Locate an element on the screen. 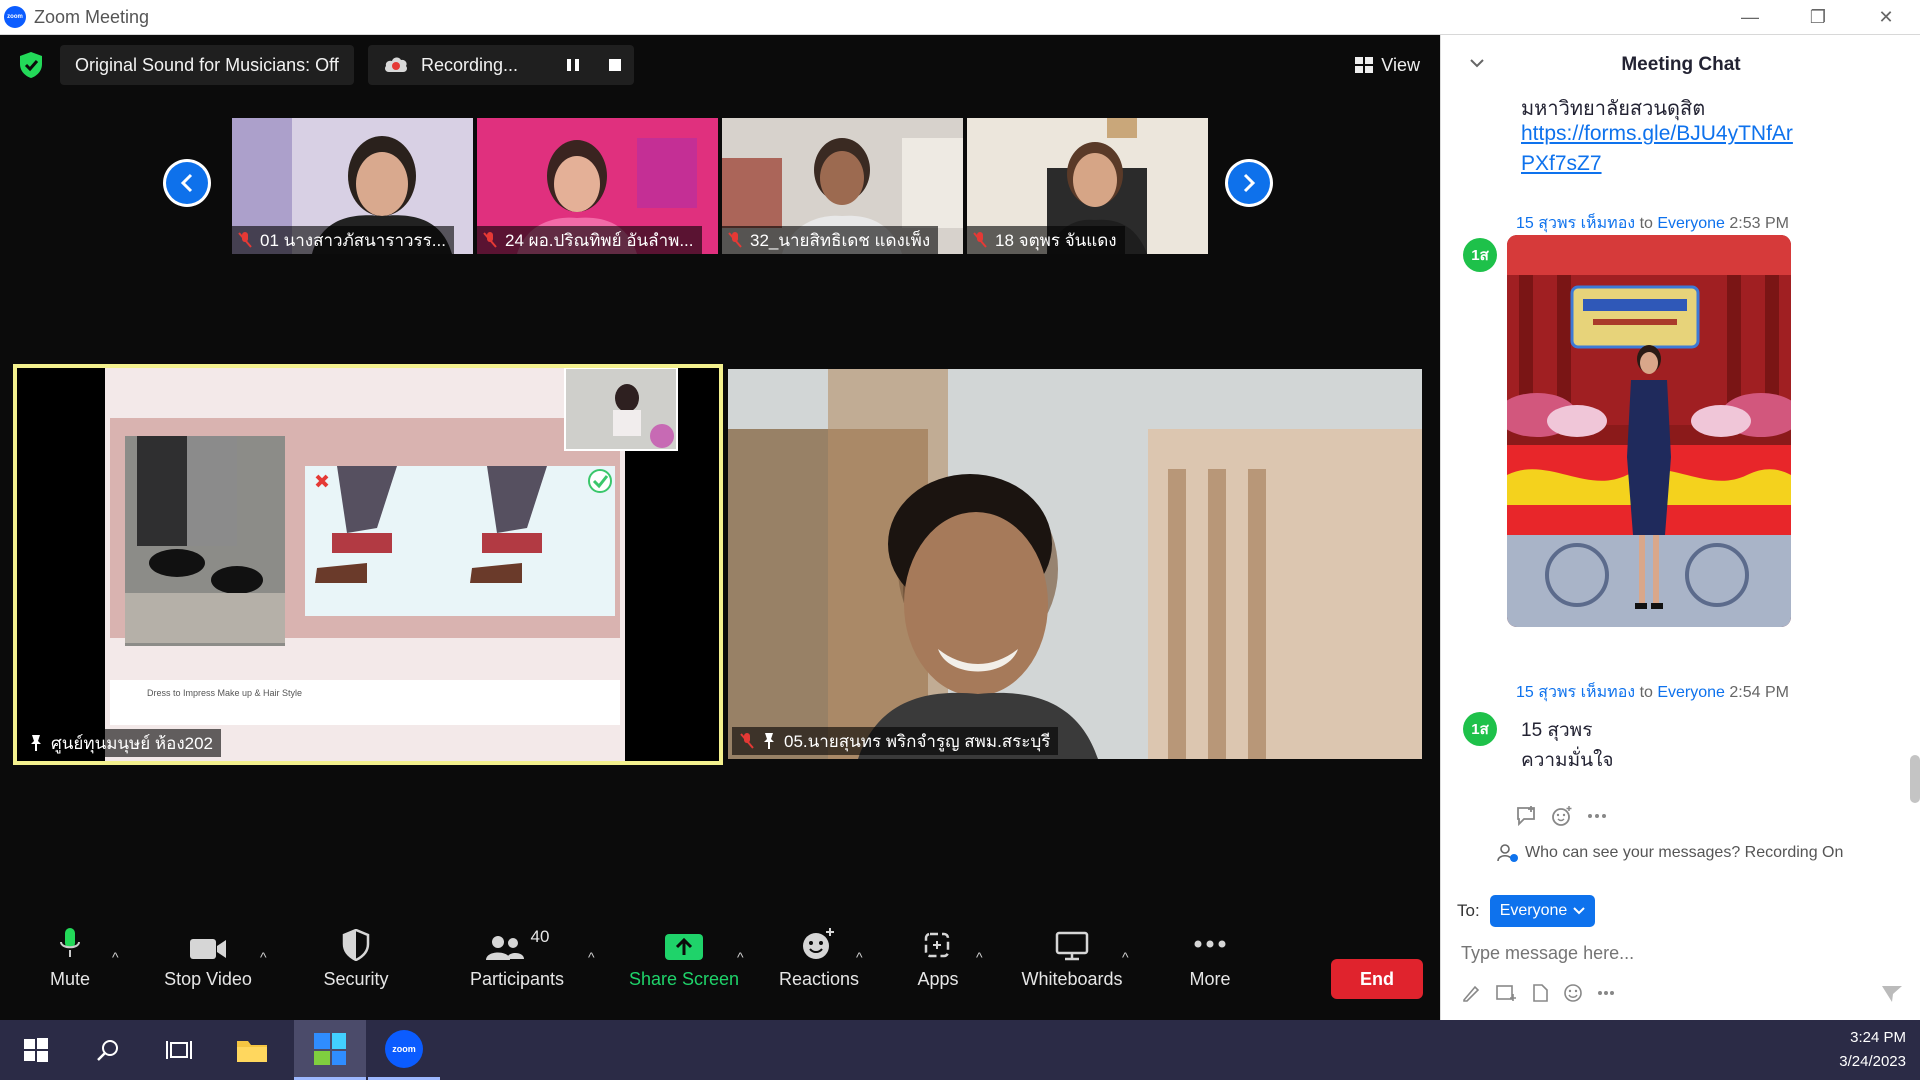 The height and width of the screenshot is (1080, 1920). chat-message-meta: 15 สุวพร เห็มทอง to Everyone 2:54 PM is located at coordinates (1652, 692).